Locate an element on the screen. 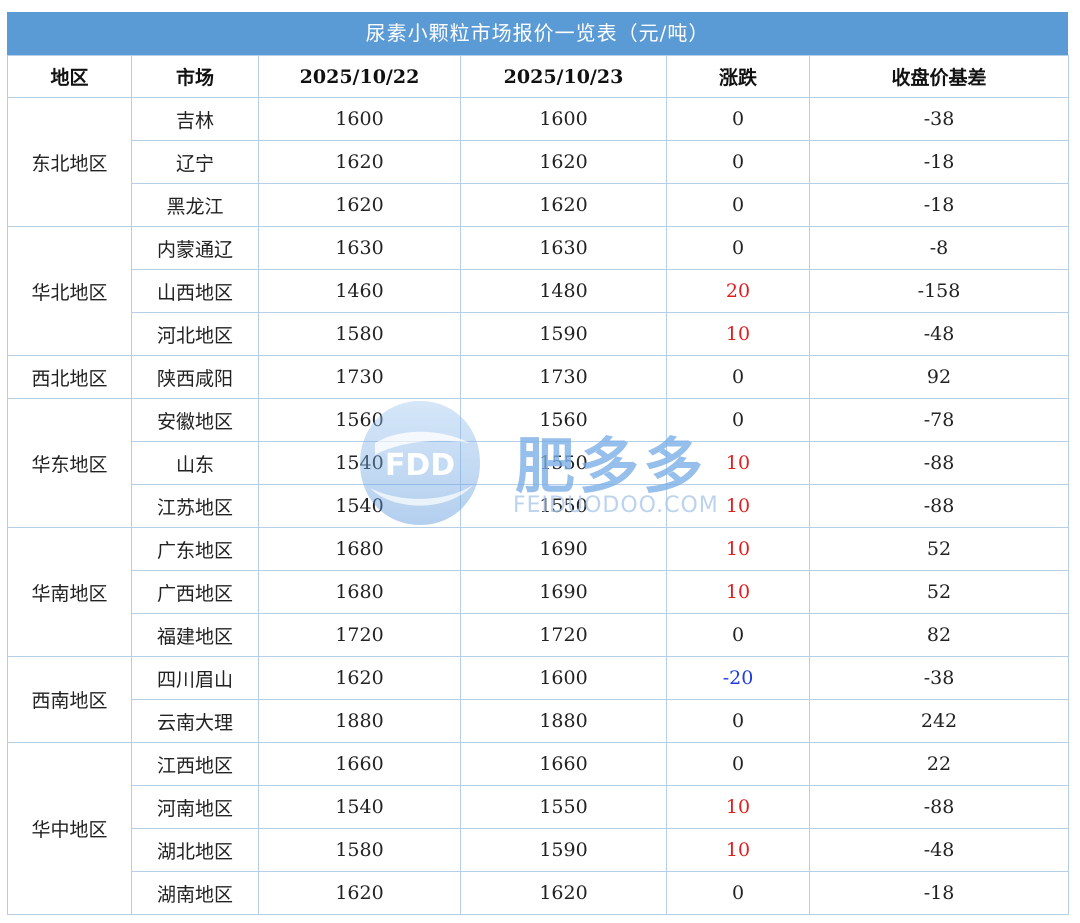  table-row: 黑龙江 1620 1620 0 -18 is located at coordinates (538, 205).